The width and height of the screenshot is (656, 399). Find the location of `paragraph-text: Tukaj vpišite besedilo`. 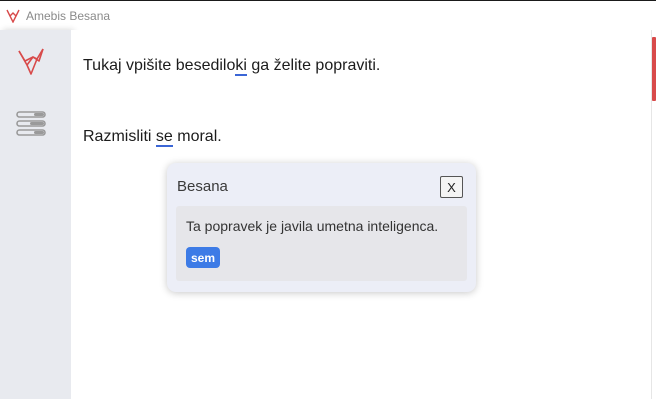

paragraph-text: Tukaj vpišite besedilo is located at coordinates (159, 65).